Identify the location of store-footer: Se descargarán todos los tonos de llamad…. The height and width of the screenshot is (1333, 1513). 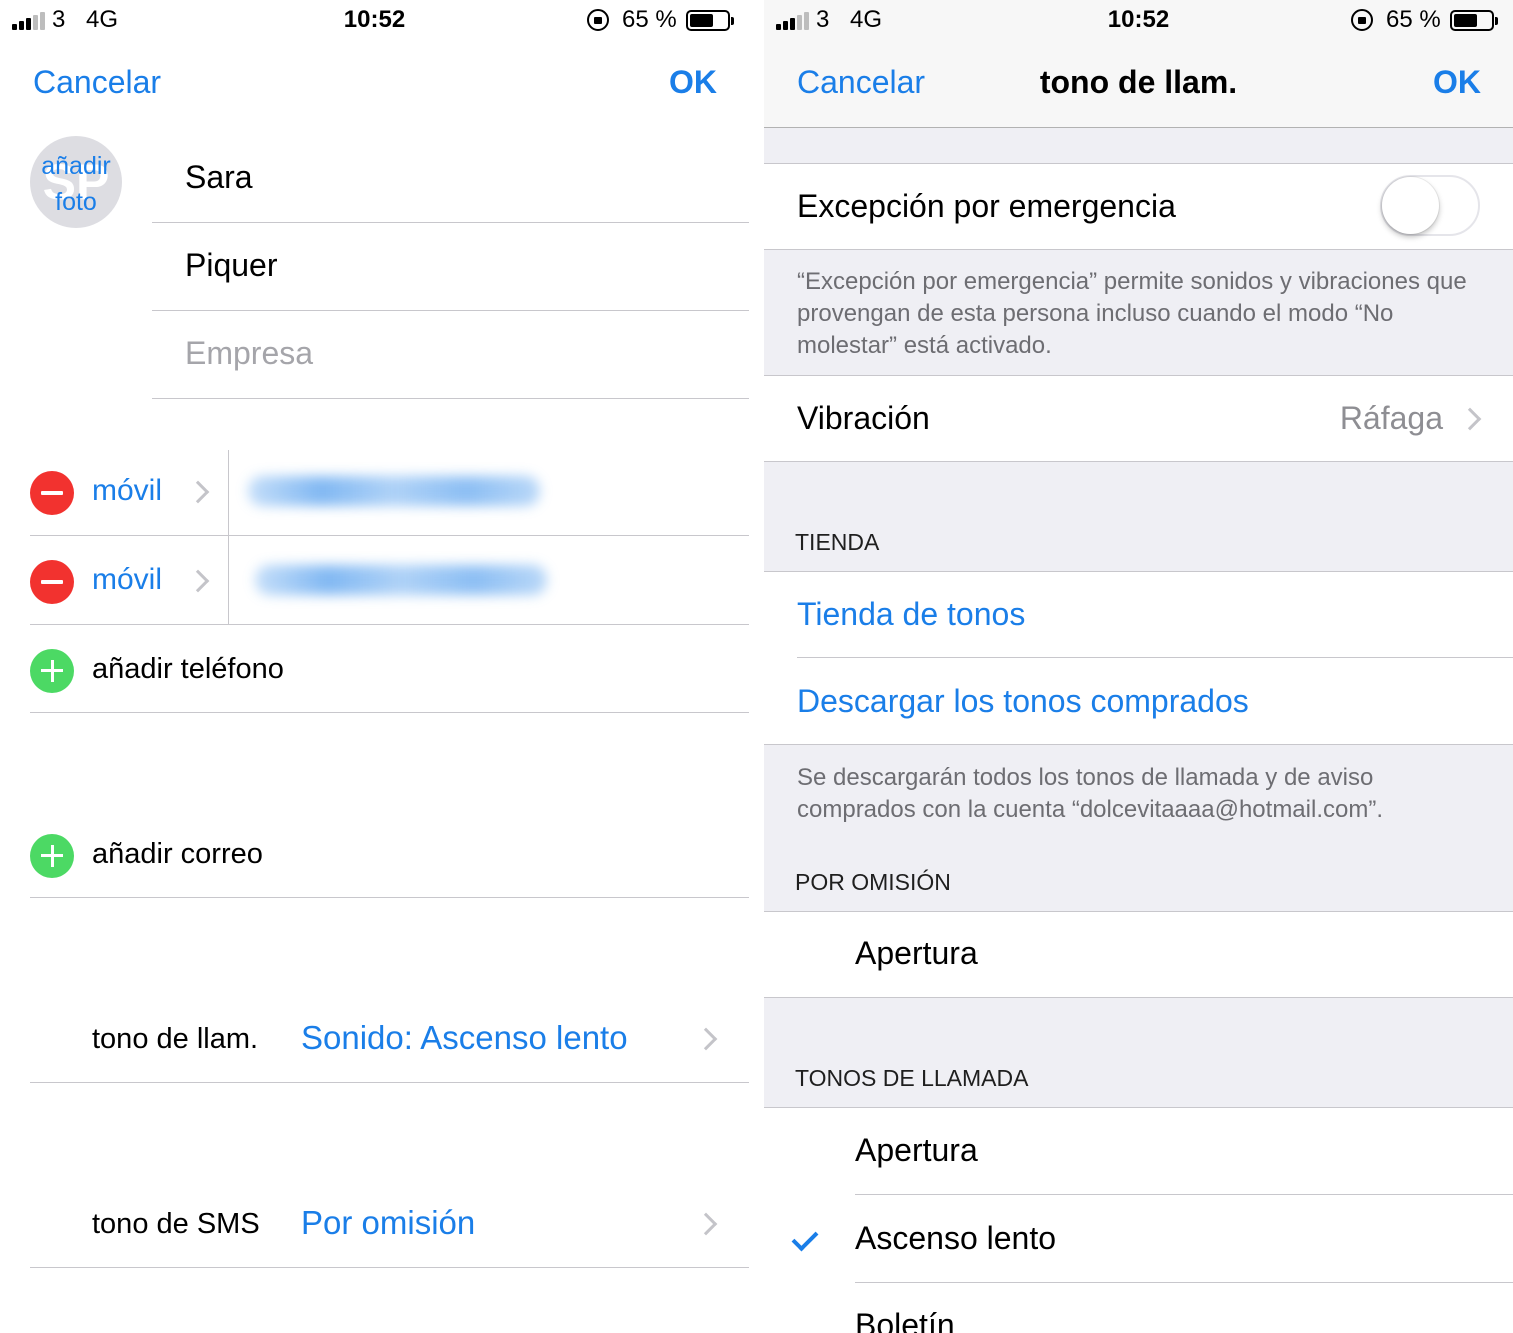
(1090, 793).